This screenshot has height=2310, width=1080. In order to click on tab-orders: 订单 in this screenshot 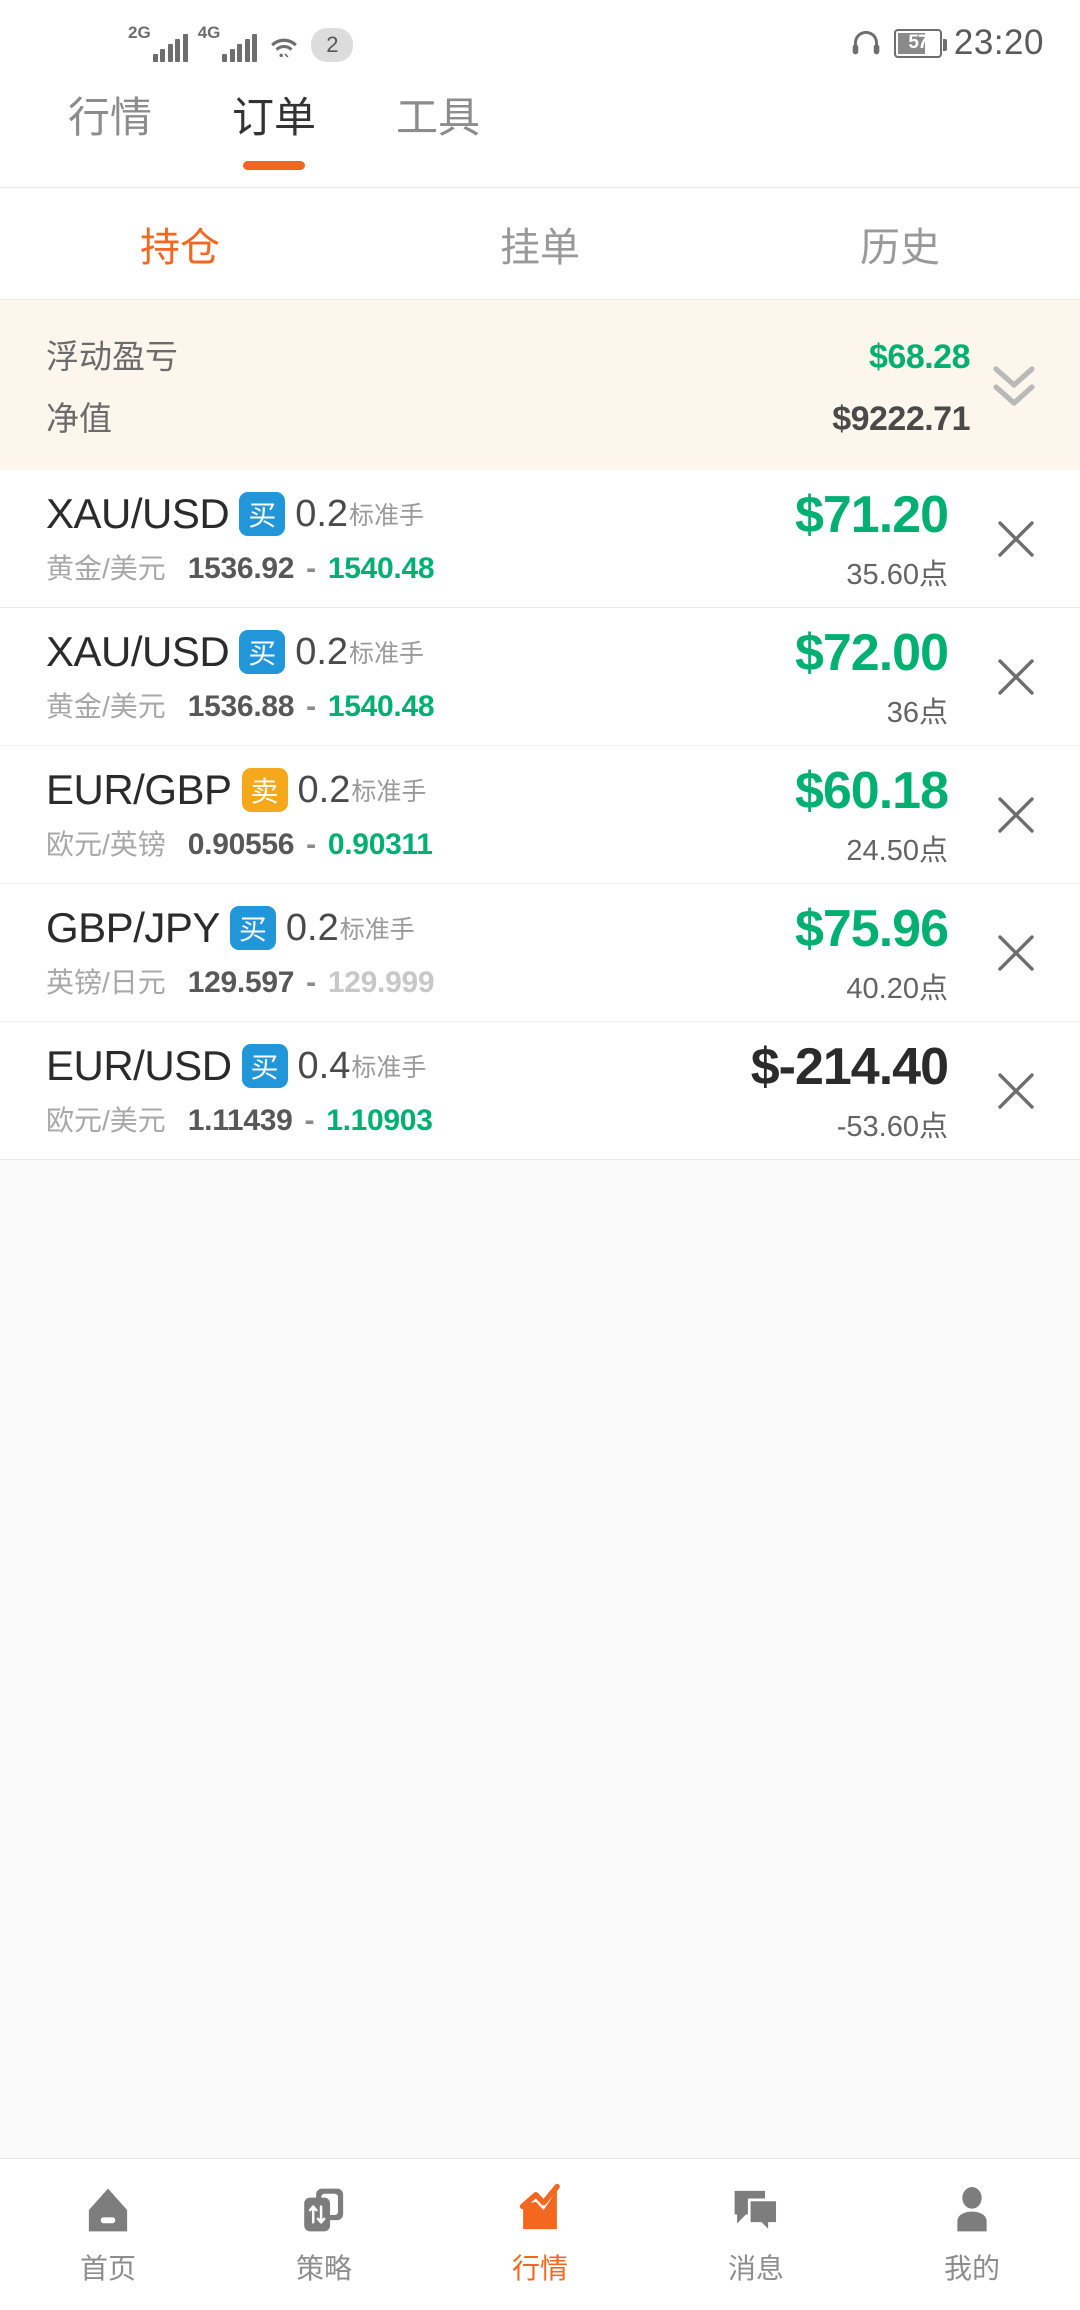, I will do `click(274, 128)`.